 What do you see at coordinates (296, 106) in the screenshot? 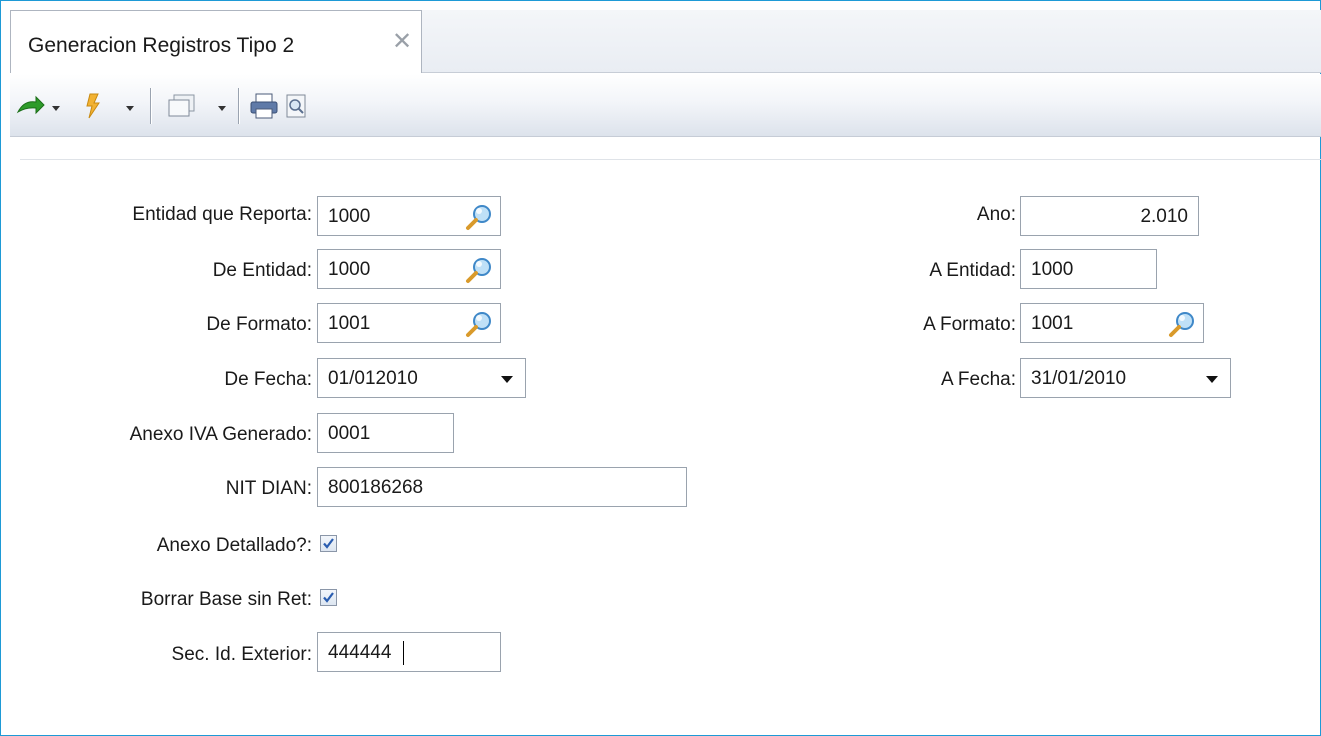
I see `print-preview-icon` at bounding box center [296, 106].